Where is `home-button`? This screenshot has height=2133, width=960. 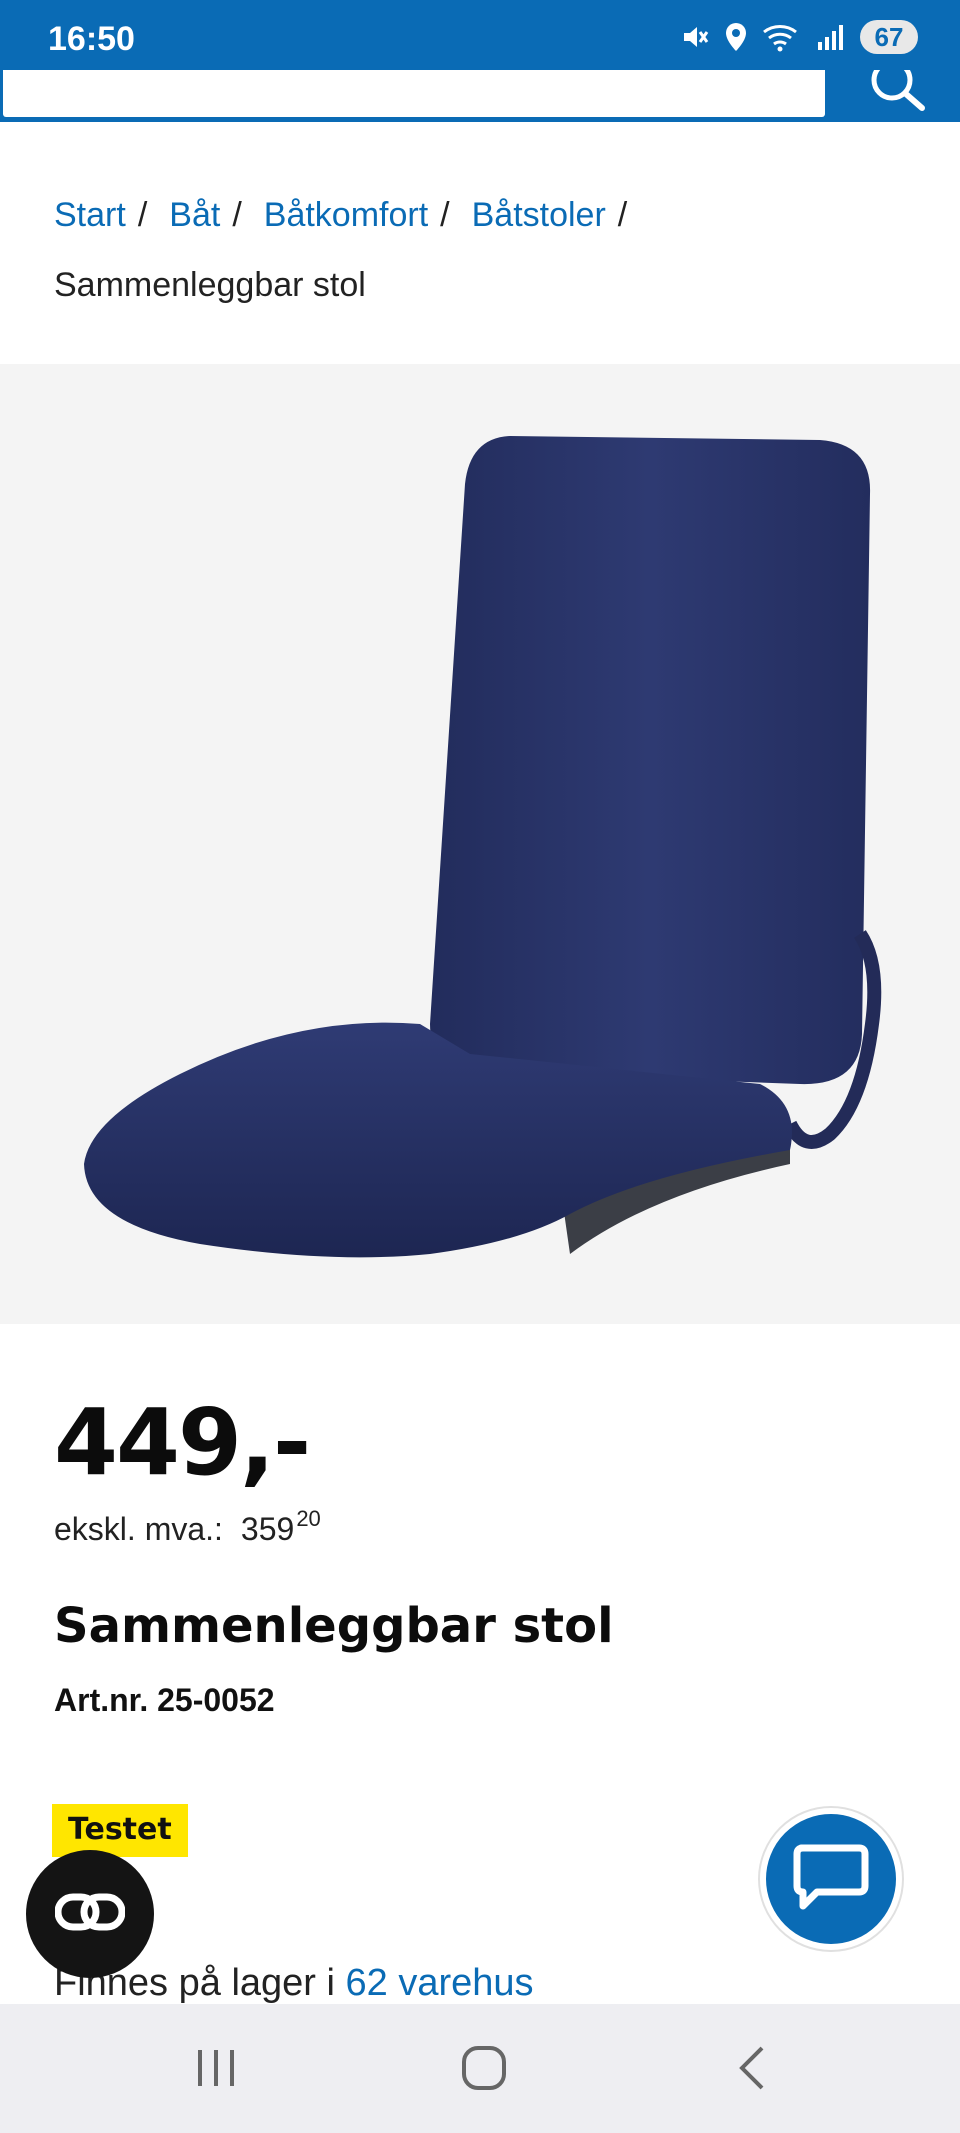
home-button is located at coordinates (484, 2070).